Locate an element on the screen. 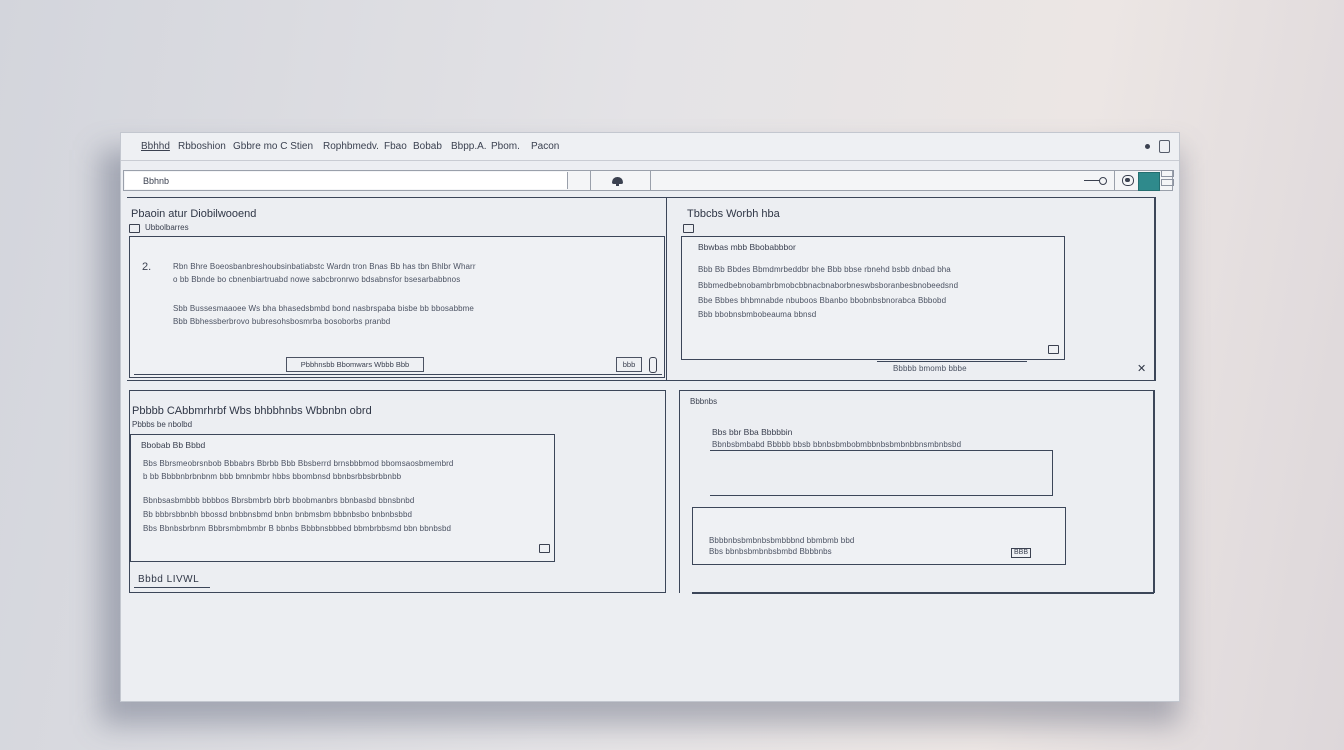 The width and height of the screenshot is (1344, 750). side-icon-stack is located at coordinates (1169, 184).